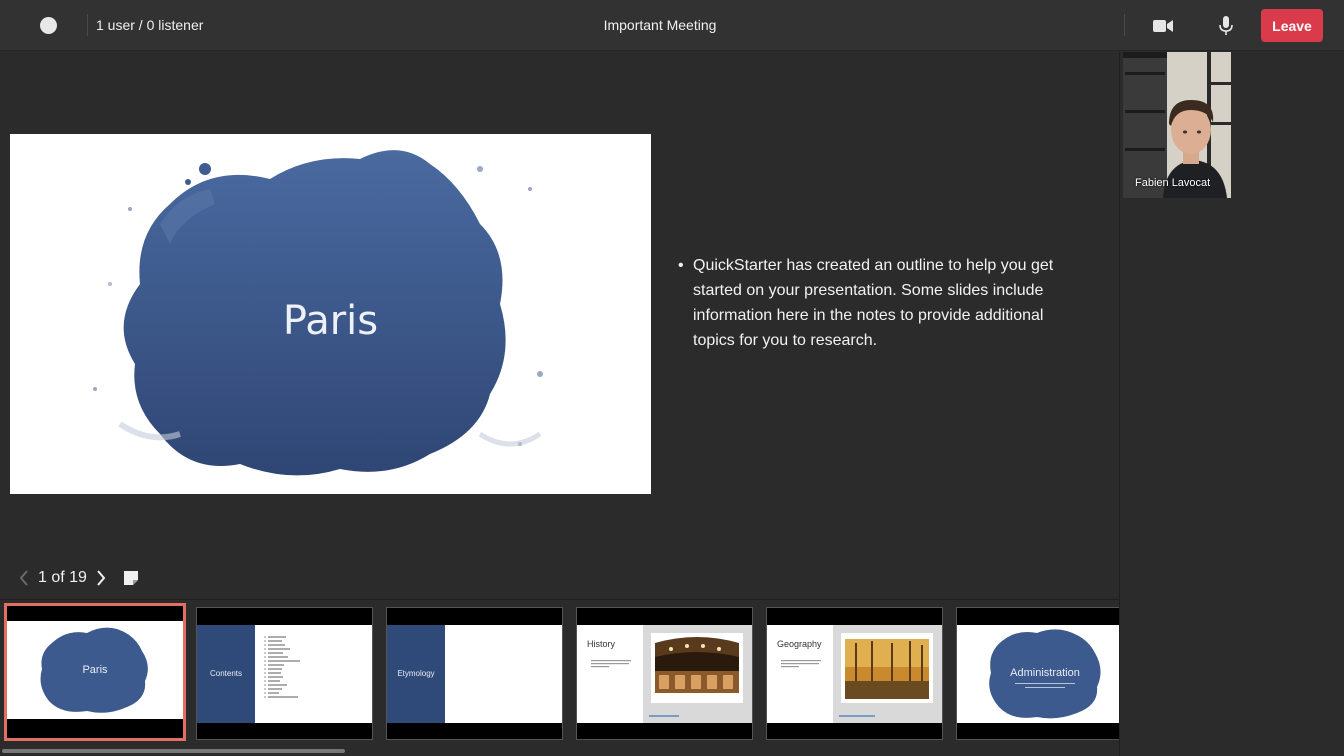 This screenshot has width=1344, height=756. I want to click on next-slide-icon, so click(101, 578).